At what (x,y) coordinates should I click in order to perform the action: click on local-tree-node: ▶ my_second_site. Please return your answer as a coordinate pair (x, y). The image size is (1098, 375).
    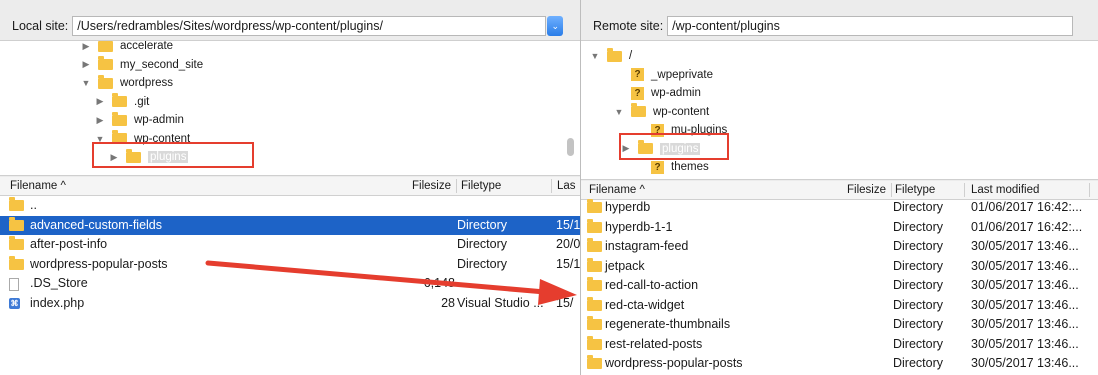
    Looking at the image, I should click on (141, 65).